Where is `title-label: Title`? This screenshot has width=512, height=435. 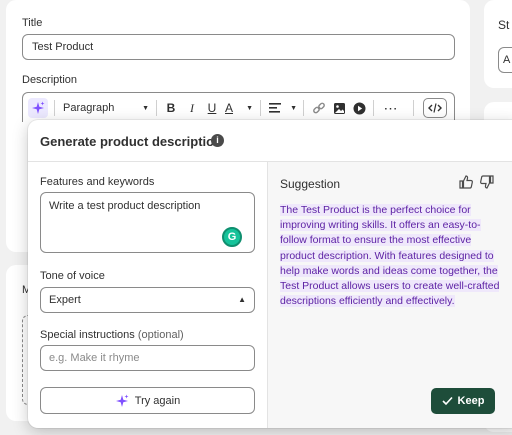 title-label: Title is located at coordinates (32, 23).